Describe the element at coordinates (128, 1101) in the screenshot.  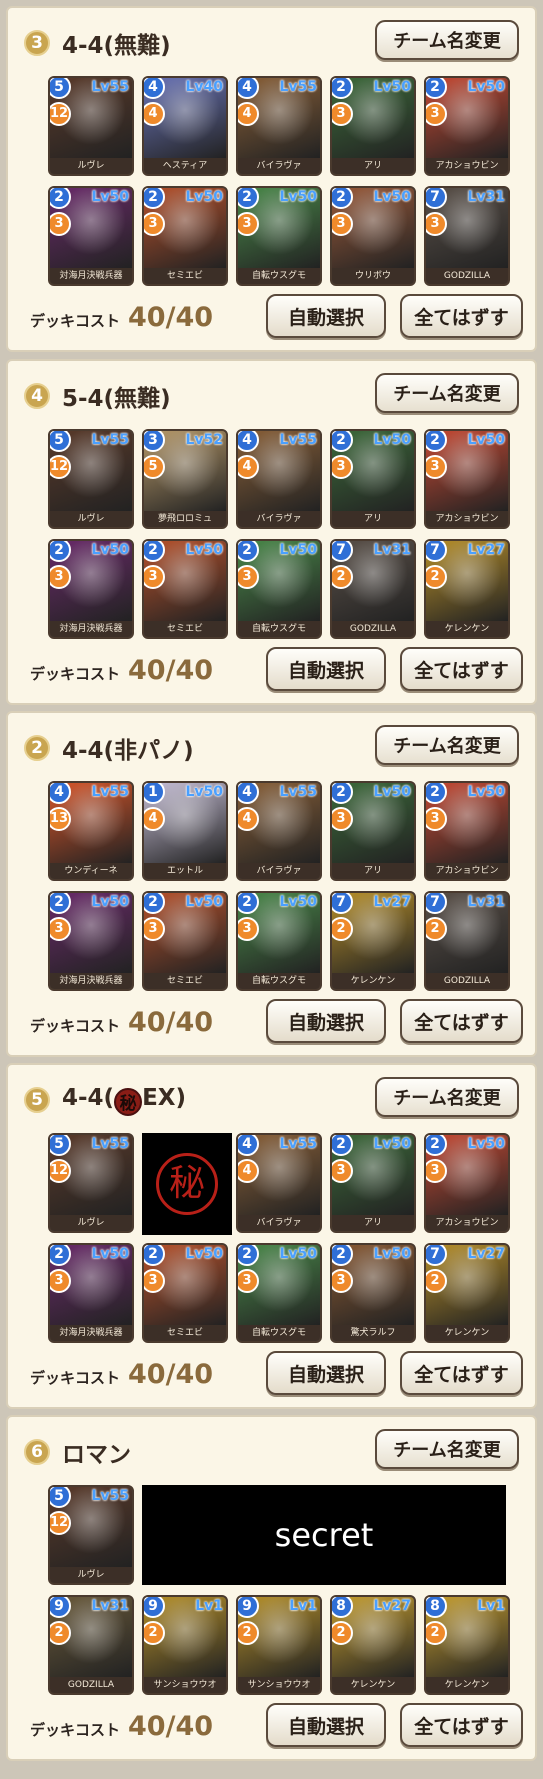
I see `secret-seal-icon: 秘` at that location.